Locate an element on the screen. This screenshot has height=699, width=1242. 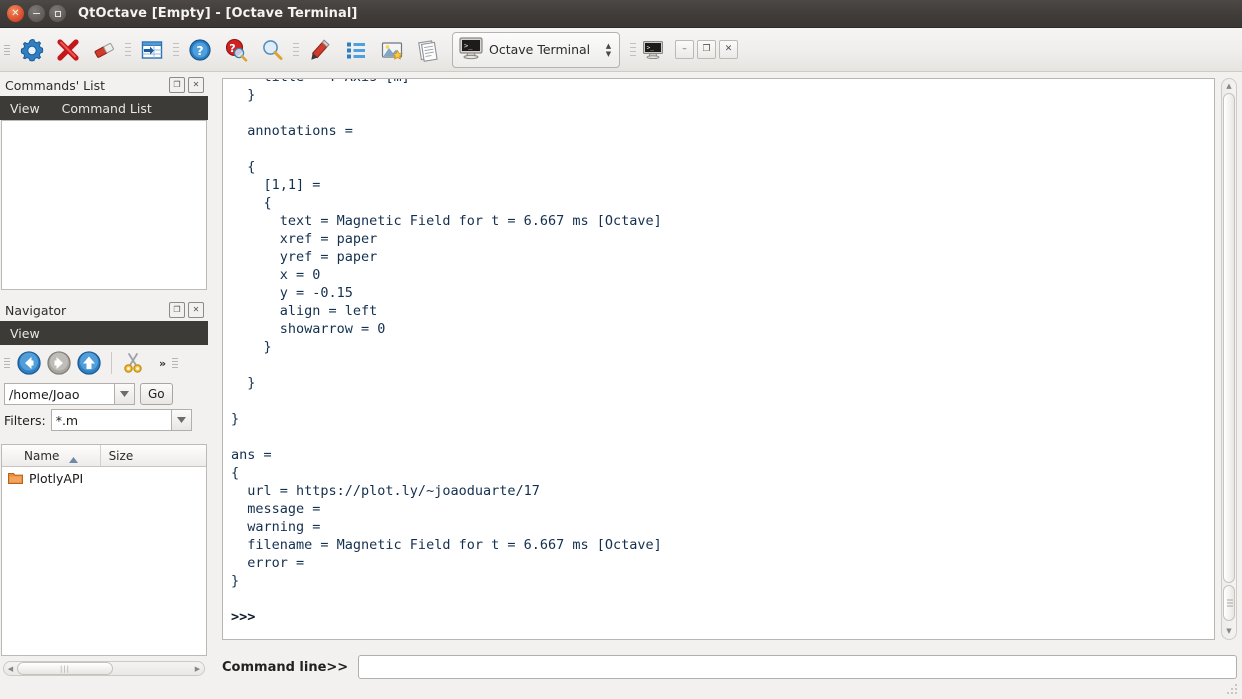
sort-ascending-icon is located at coordinates (73, 459).